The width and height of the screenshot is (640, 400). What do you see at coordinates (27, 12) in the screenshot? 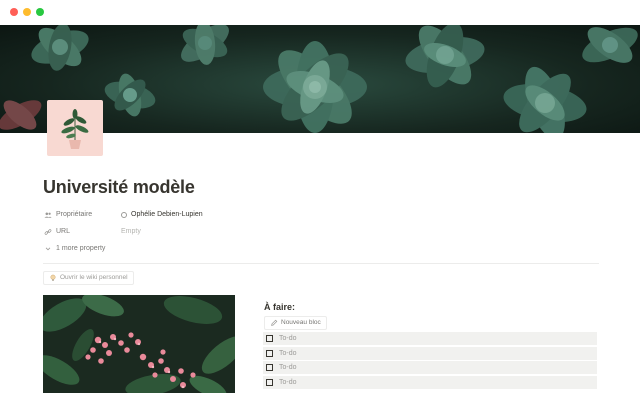
I see `minimize-window-button` at bounding box center [27, 12].